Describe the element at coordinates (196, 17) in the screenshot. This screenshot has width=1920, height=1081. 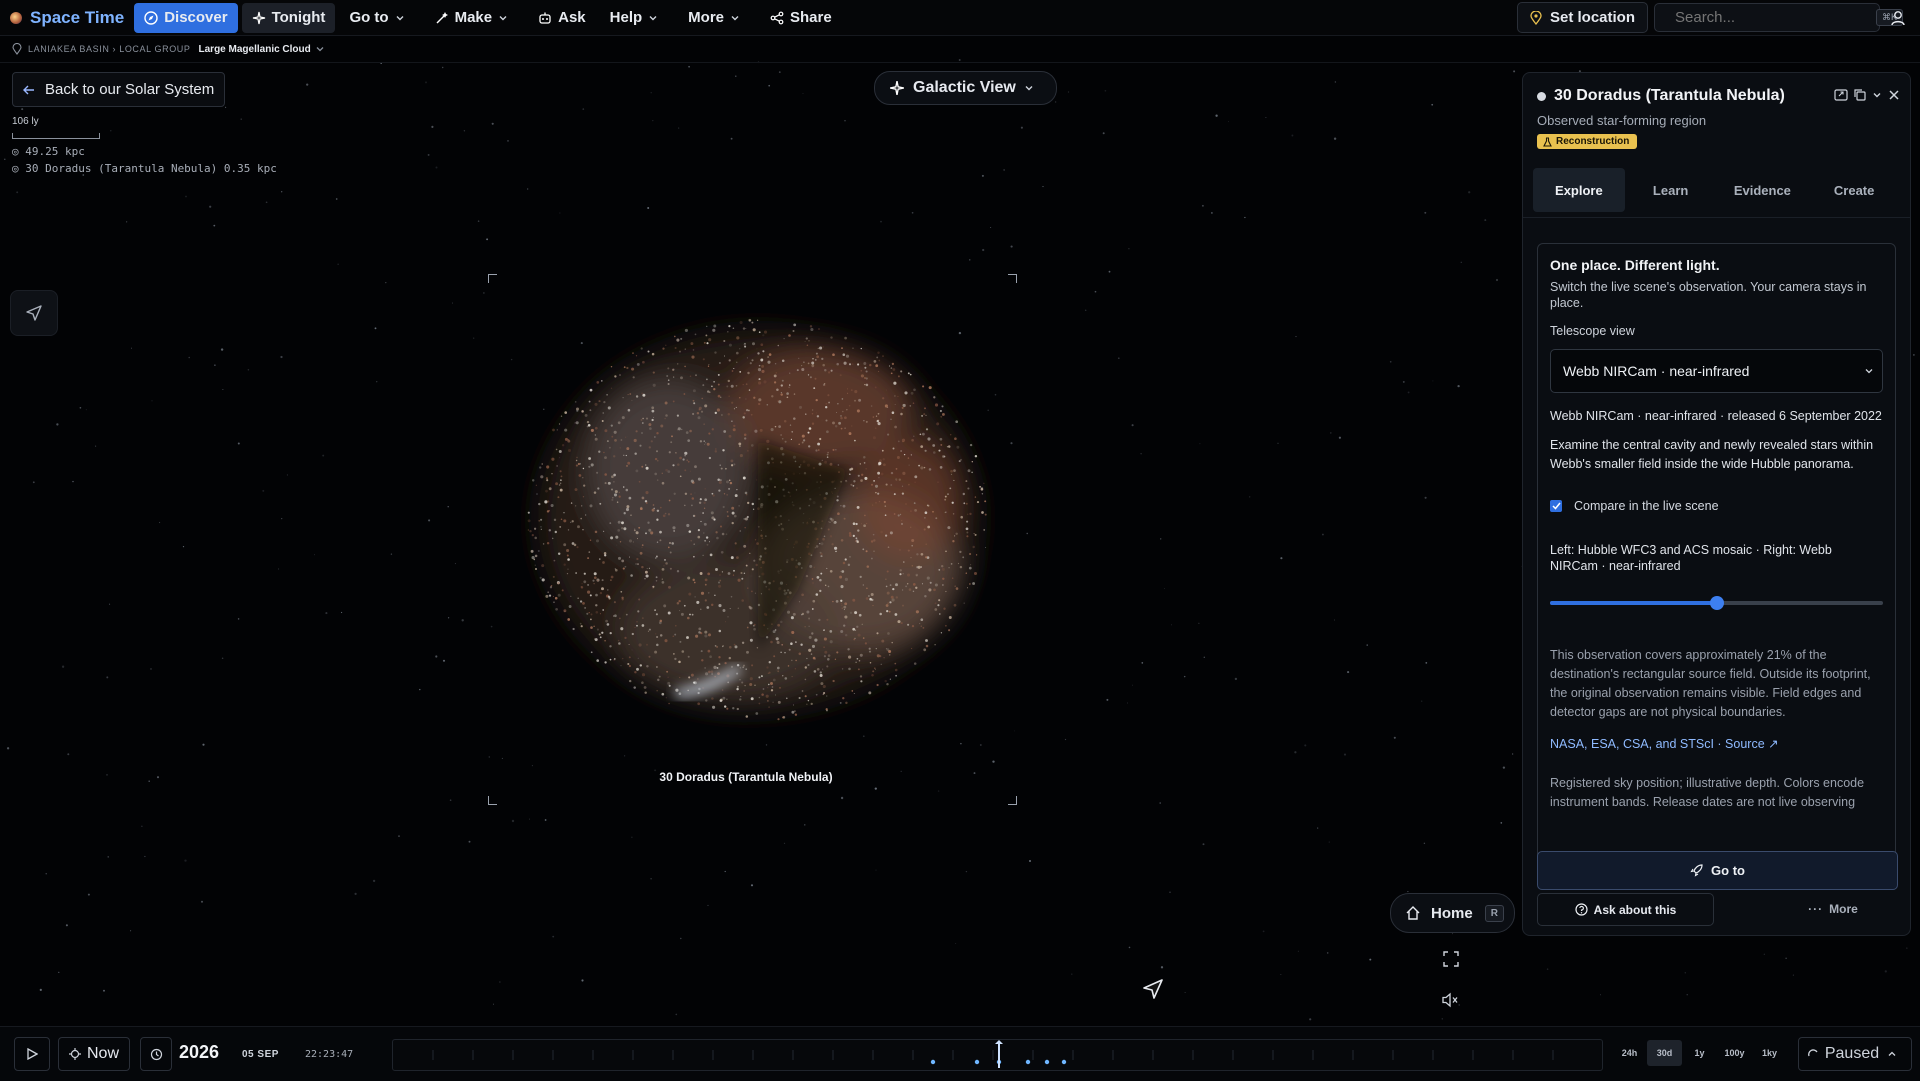
I see `nav-discover-label: Discover` at that location.